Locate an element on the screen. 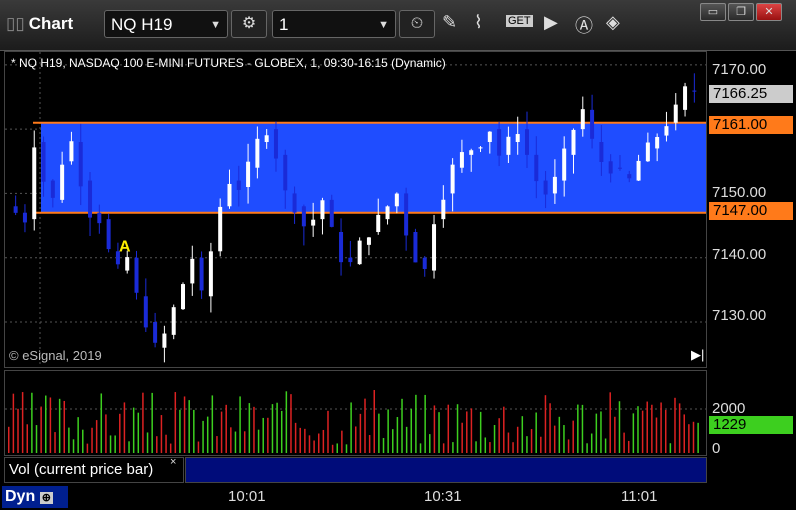  range-band is located at coordinates (373, 167).